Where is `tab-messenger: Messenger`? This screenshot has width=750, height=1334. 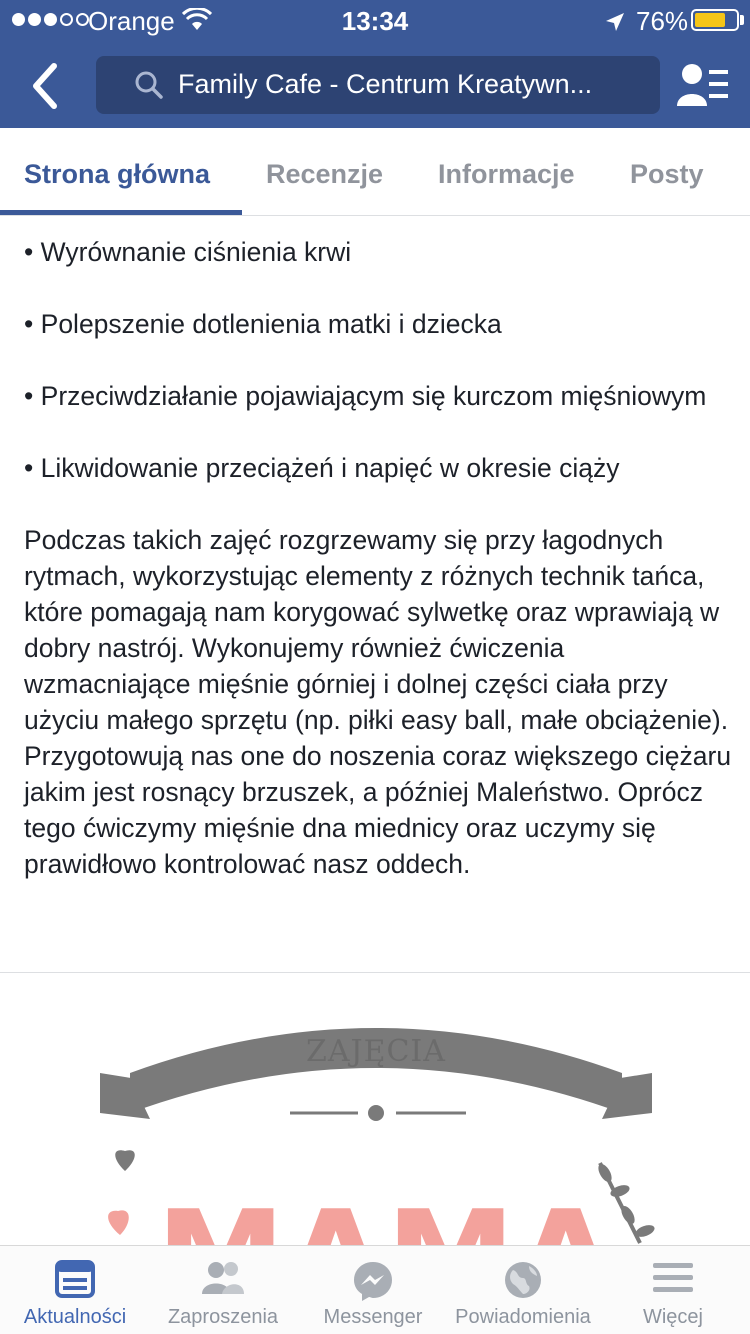
tab-messenger: Messenger is located at coordinates (373, 1290).